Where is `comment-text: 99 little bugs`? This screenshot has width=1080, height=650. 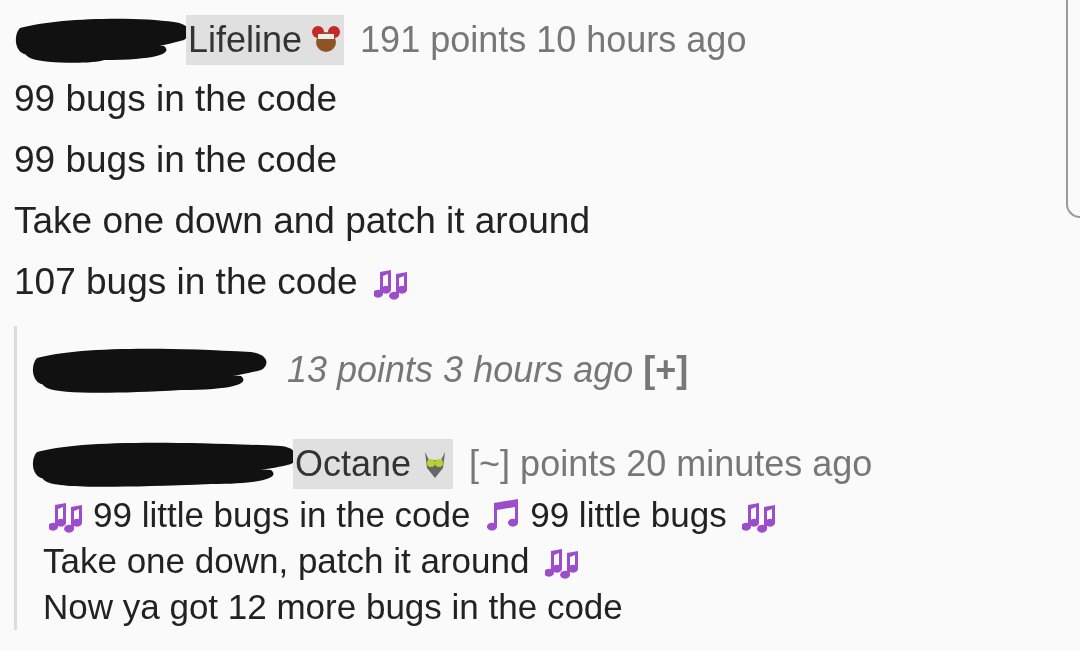
comment-text: 99 little bugs is located at coordinates (628, 514).